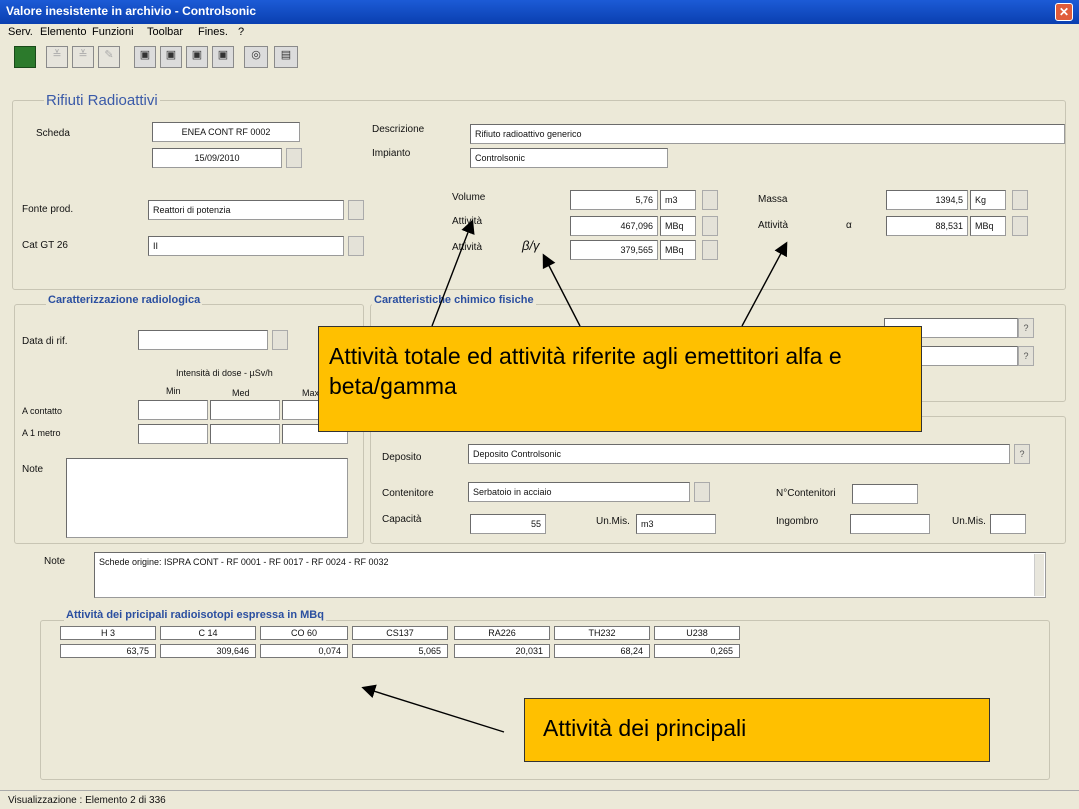 The width and height of the screenshot is (1079, 809). Describe the element at coordinates (433, 708) in the screenshot. I see `arrow-principali` at that location.